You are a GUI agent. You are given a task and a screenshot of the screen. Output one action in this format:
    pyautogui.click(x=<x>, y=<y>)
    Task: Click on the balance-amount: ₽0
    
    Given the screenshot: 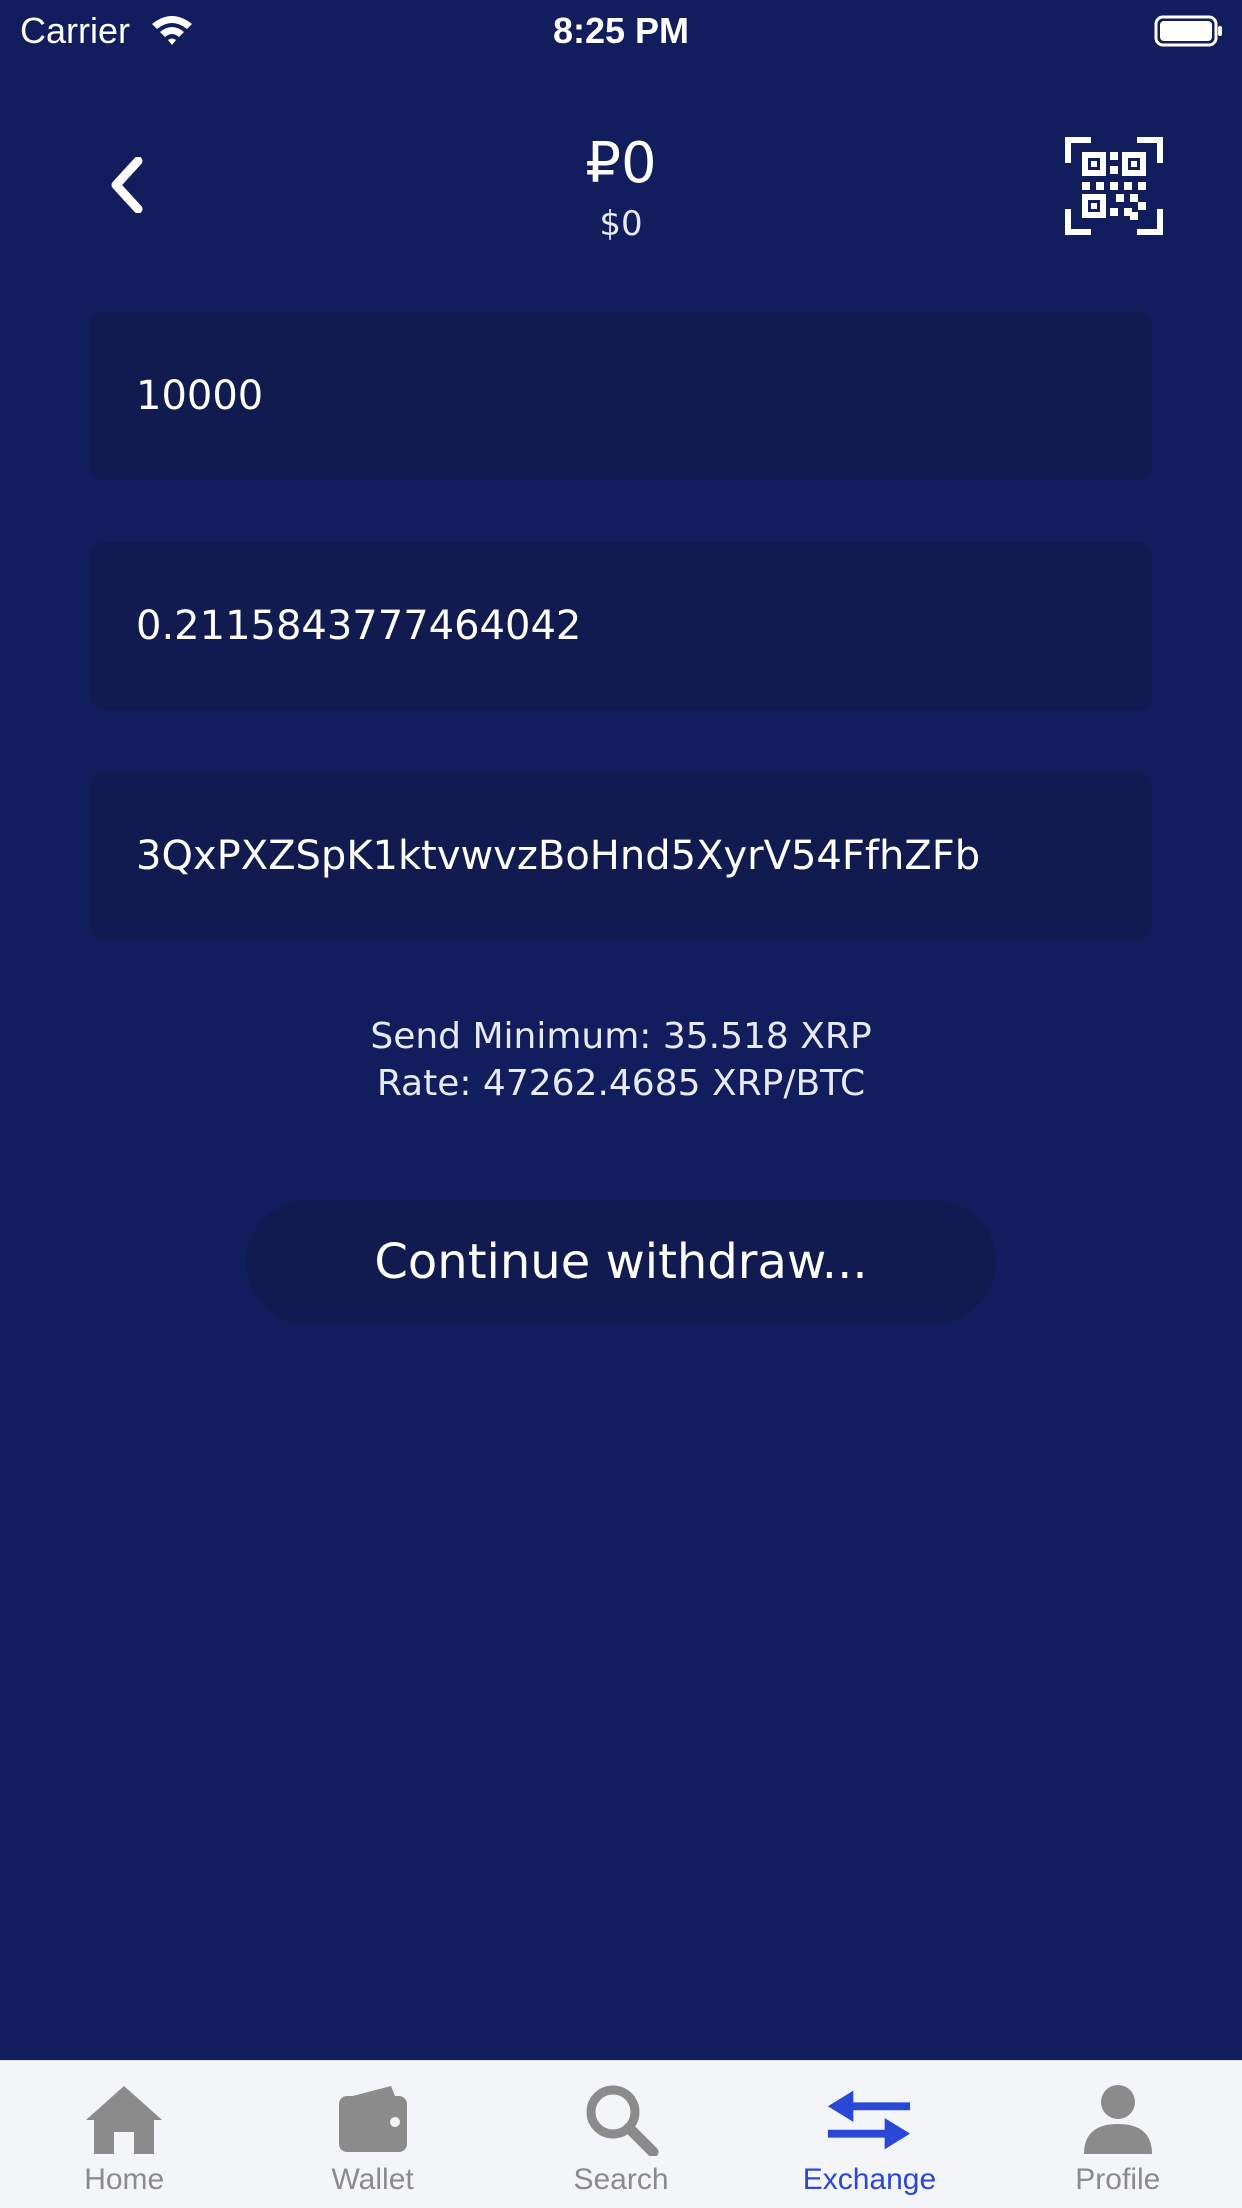 What is the action you would take?
    pyautogui.click(x=621, y=163)
    